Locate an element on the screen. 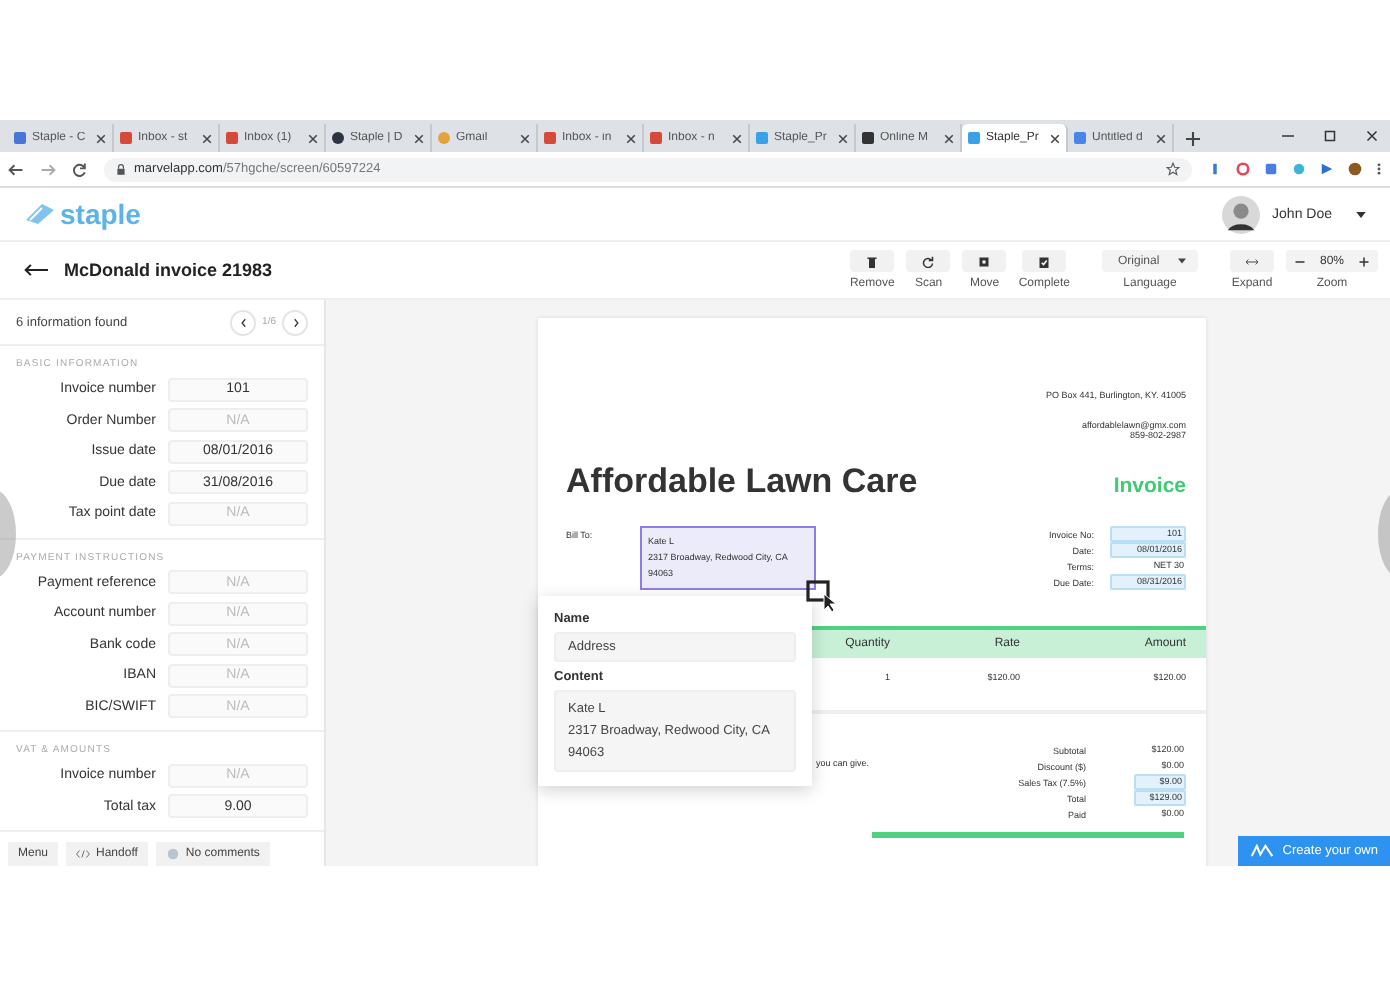 The width and height of the screenshot is (1390, 988). star-icon is located at coordinates (1173, 169).